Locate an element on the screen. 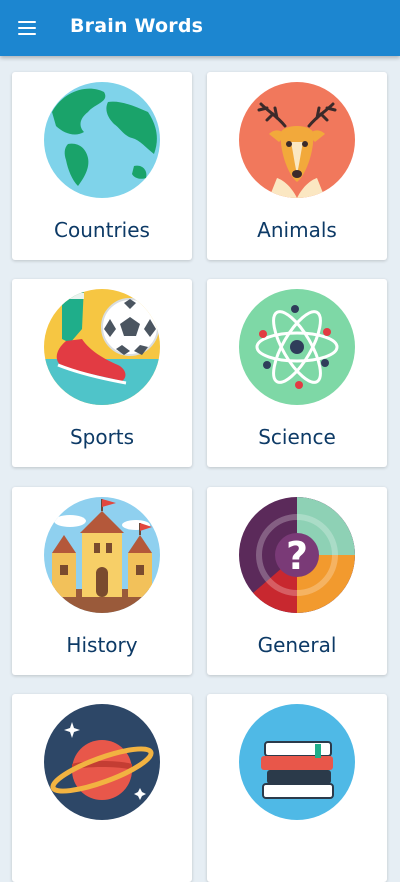  app-title: Brain Words is located at coordinates (137, 26).